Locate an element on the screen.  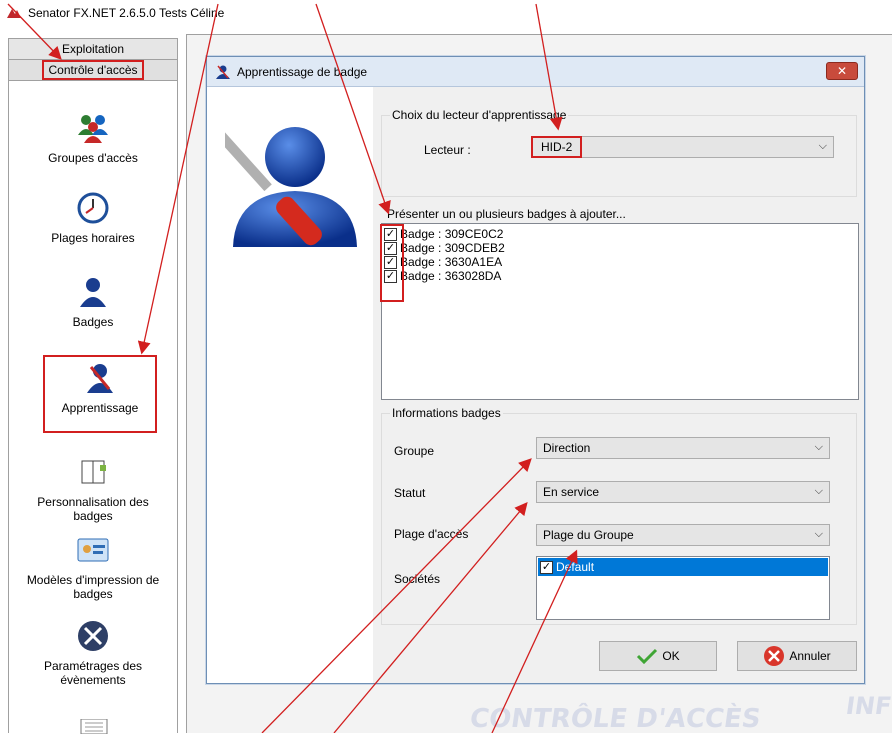
badge-label: Badge : 309CE0C2 is located at coordinates (452, 234).